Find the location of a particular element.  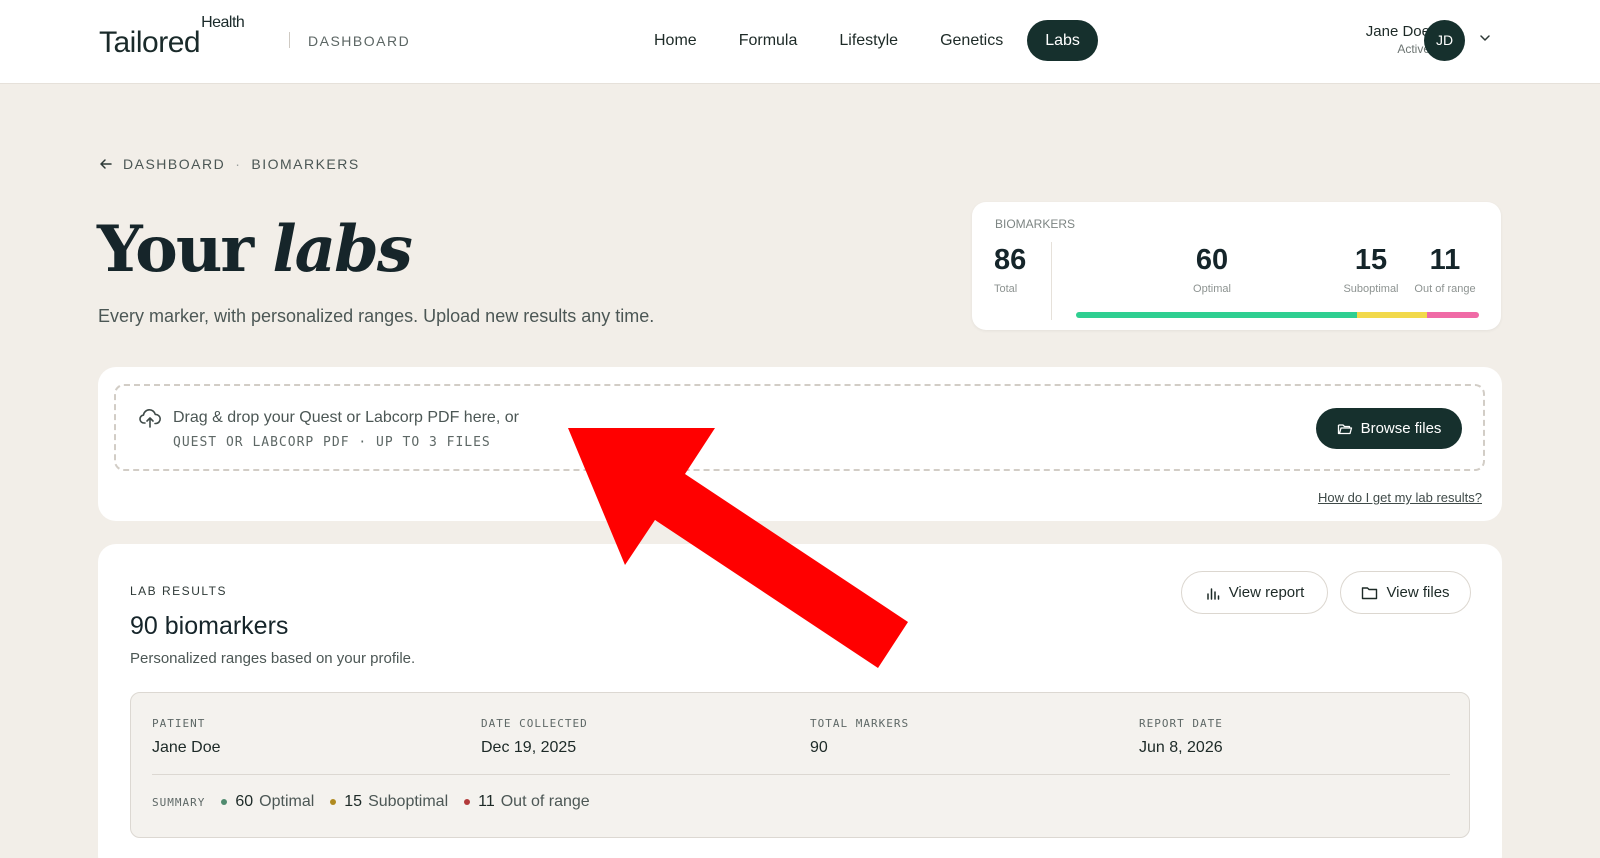

info-divider is located at coordinates (801, 774).